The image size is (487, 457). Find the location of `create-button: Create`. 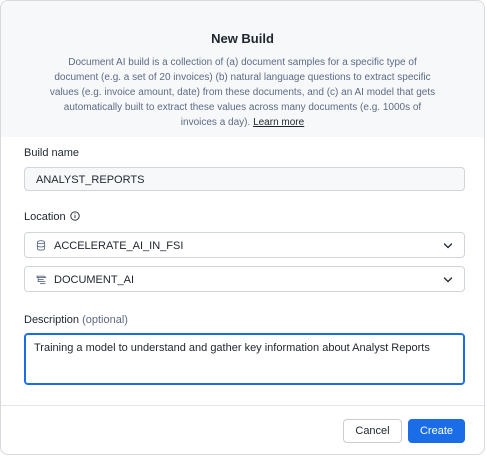

create-button: Create is located at coordinates (436, 431).